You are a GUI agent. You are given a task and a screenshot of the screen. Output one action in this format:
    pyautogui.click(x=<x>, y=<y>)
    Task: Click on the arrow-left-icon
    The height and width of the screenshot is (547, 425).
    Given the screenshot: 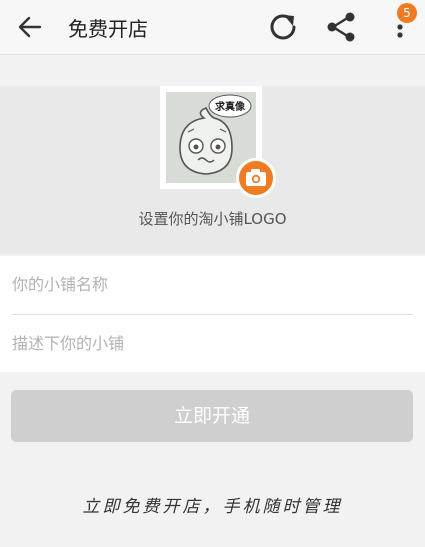 What is the action you would take?
    pyautogui.click(x=30, y=27)
    